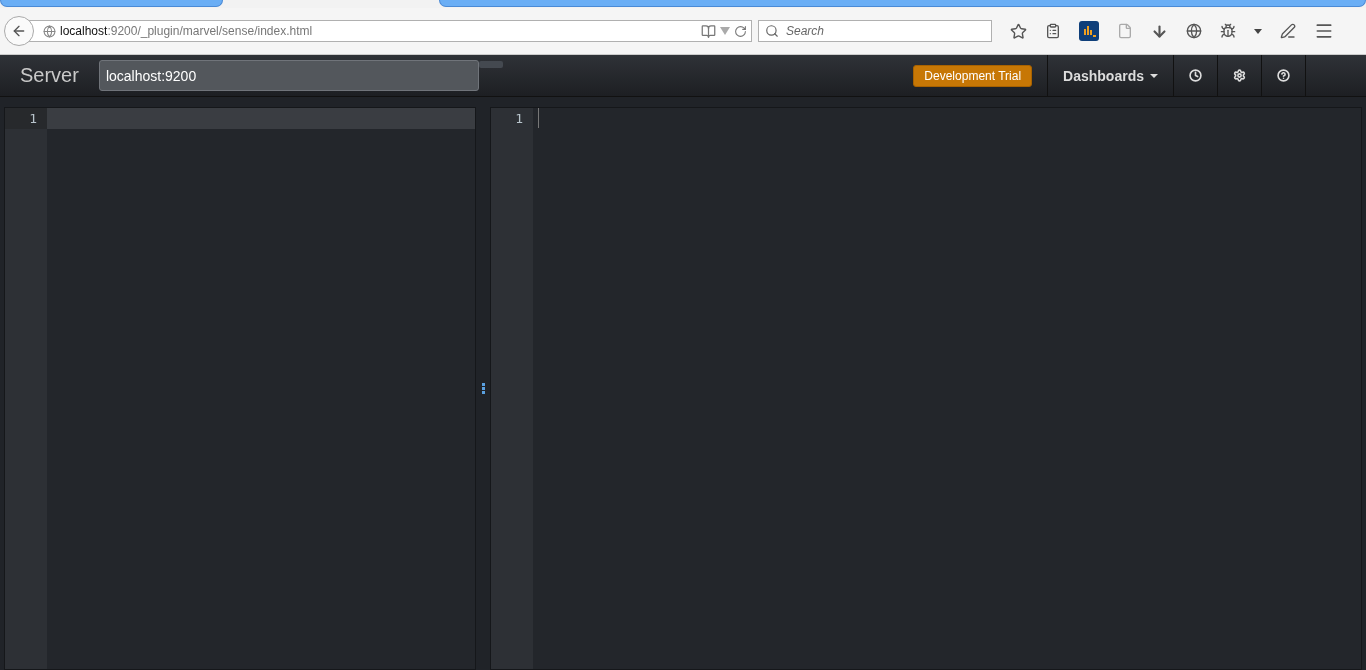 This screenshot has width=1366, height=670. I want to click on reader-view-icon, so click(708, 31).